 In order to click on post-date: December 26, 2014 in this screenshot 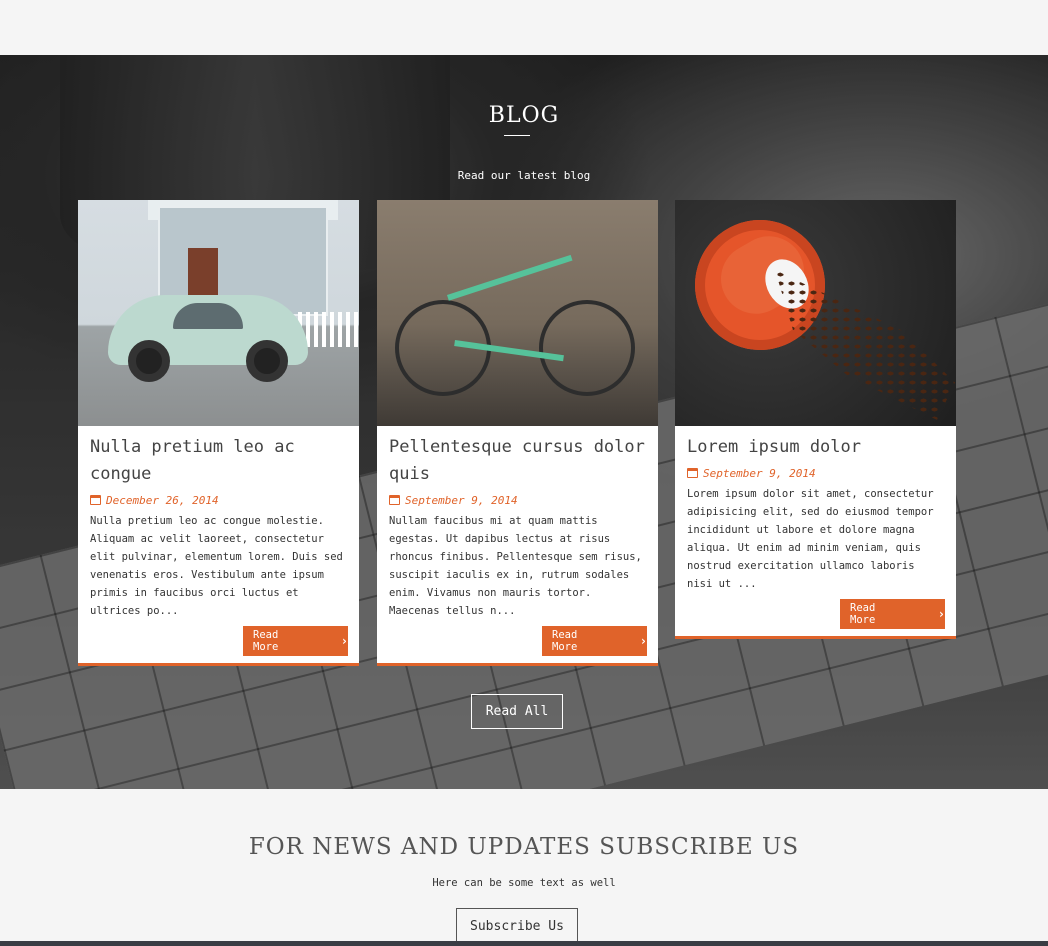, I will do `click(219, 500)`.